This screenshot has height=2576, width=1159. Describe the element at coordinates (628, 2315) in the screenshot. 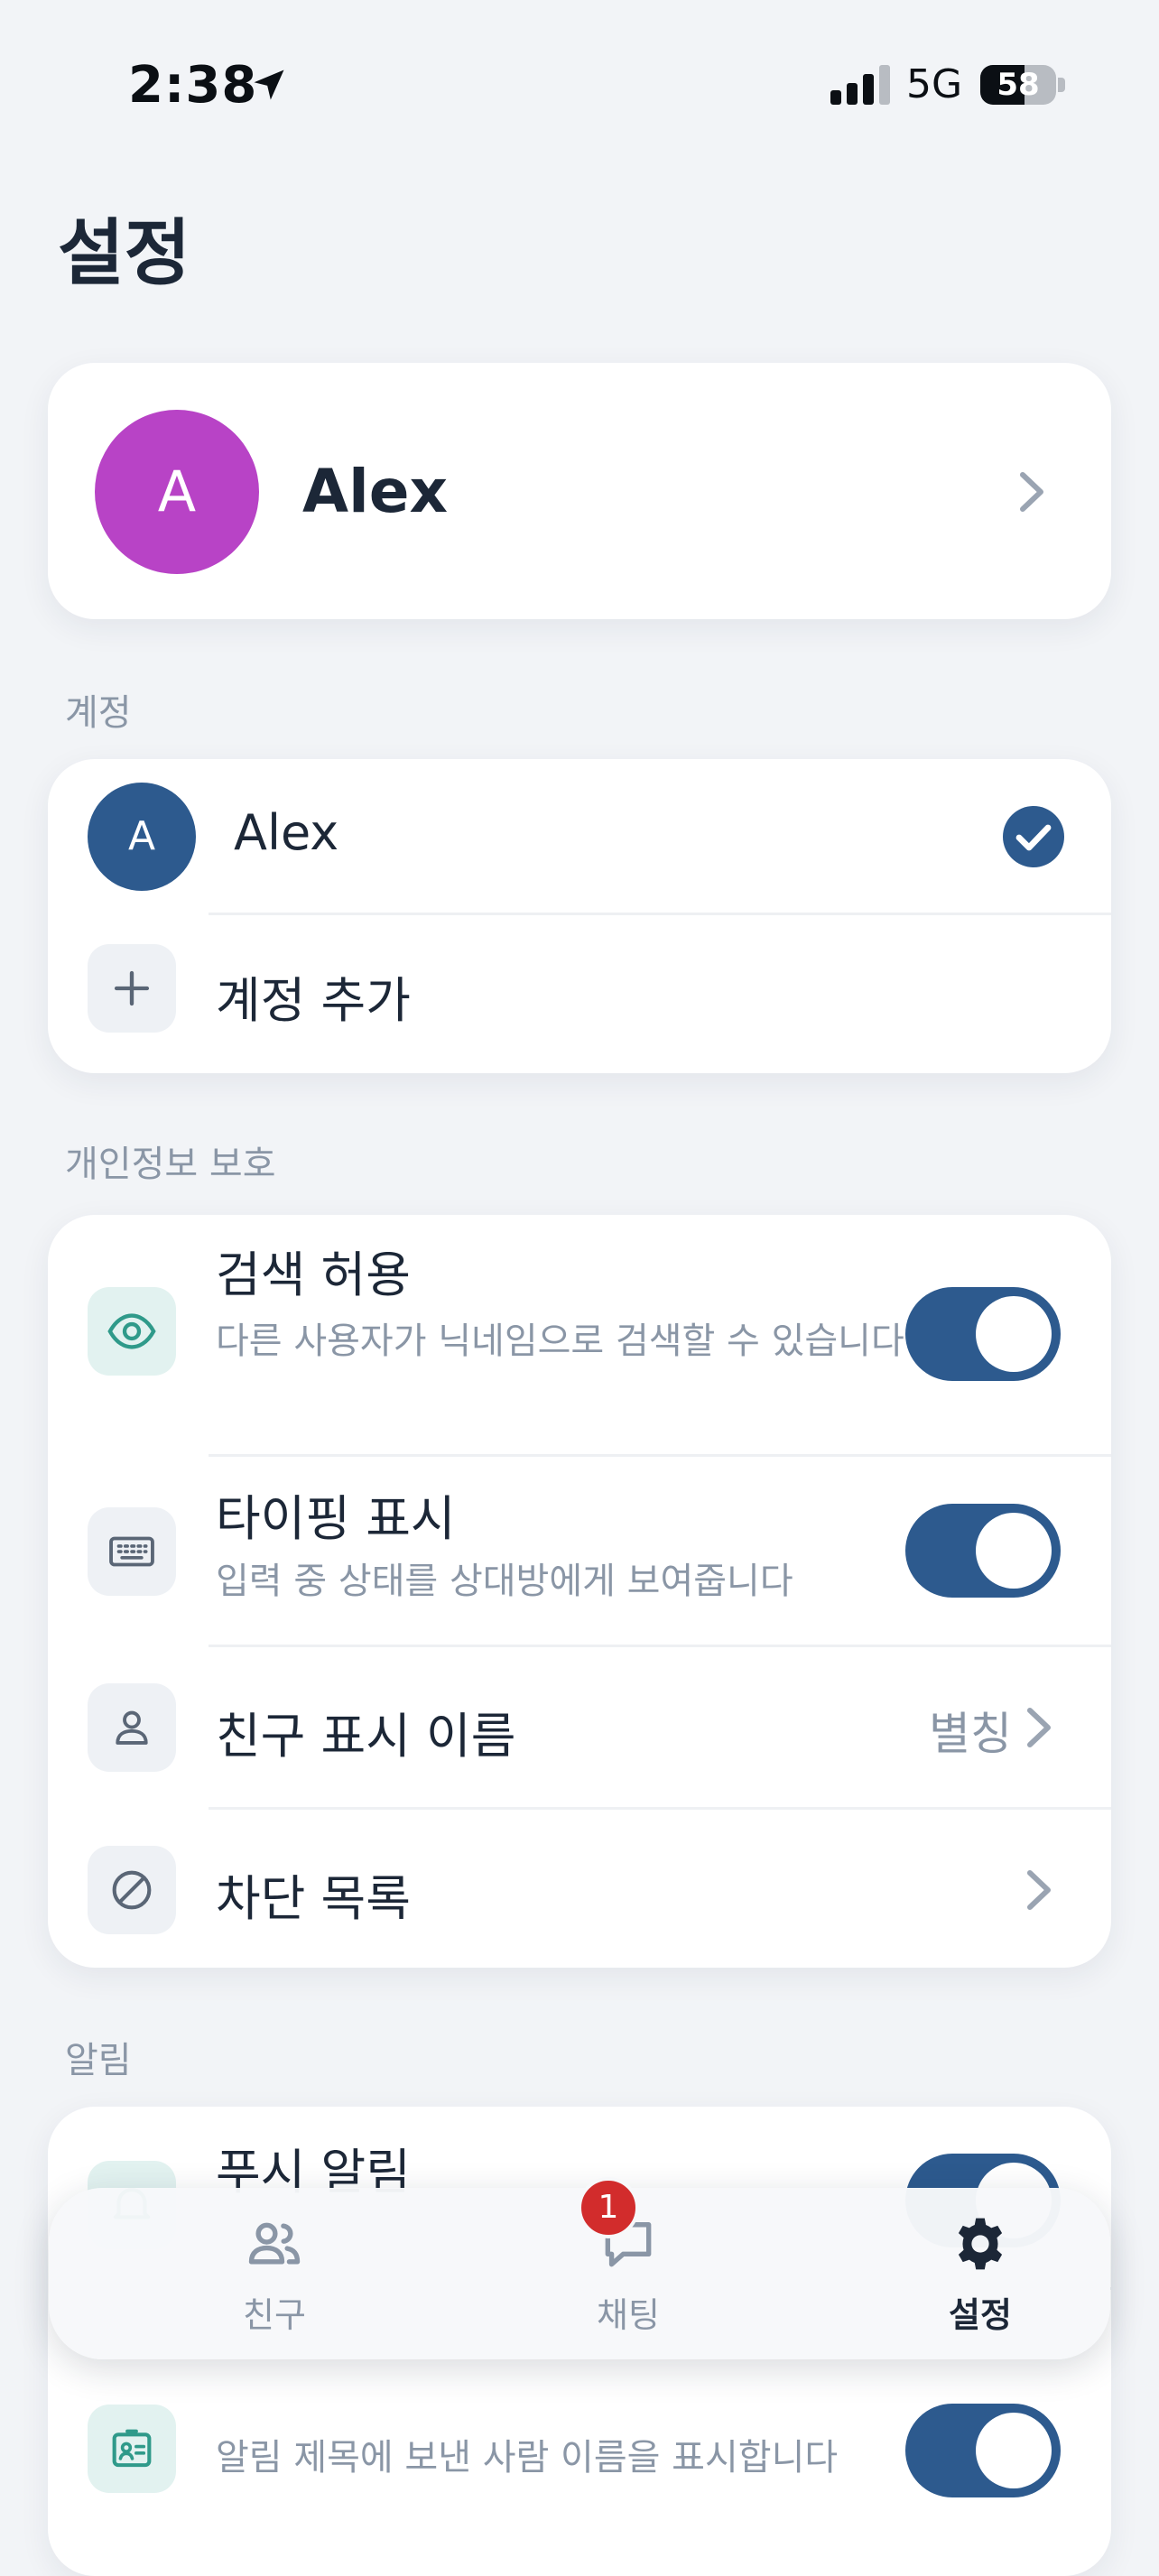

I see `tab-chat-label: 채팅` at that location.